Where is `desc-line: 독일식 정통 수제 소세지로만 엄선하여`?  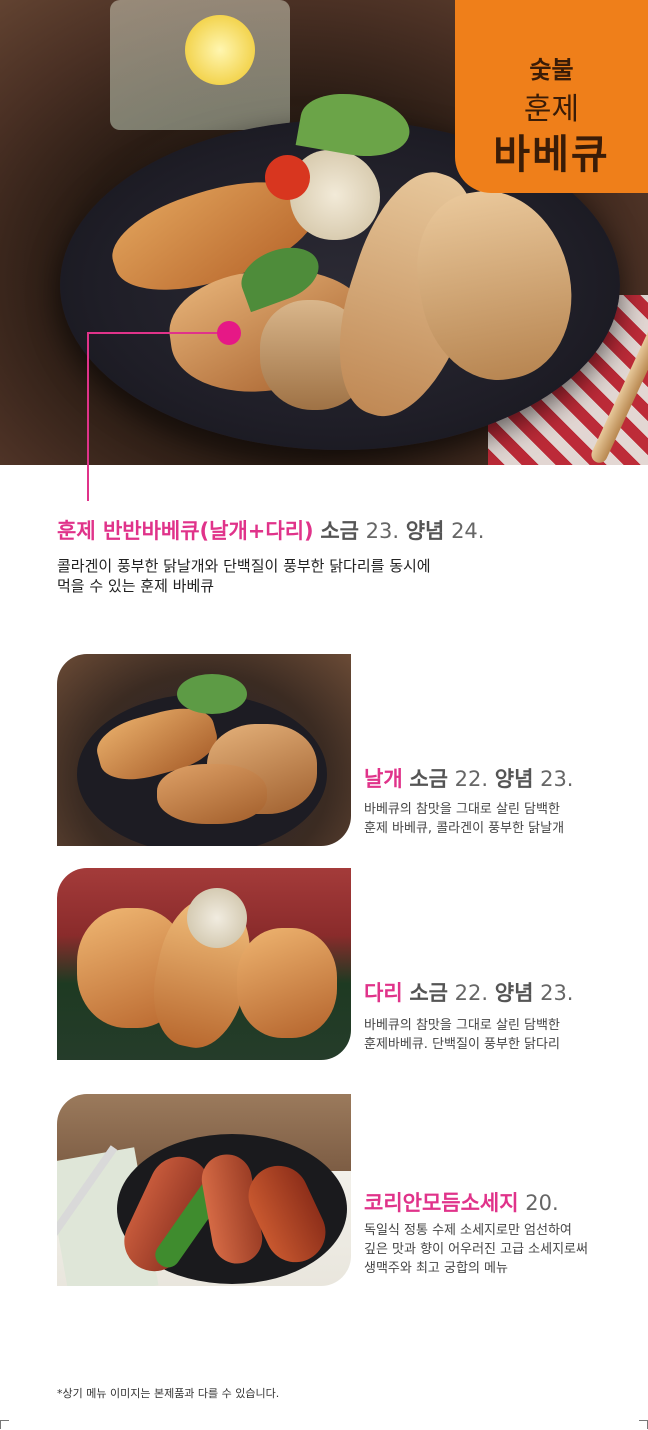 desc-line: 독일식 정통 수제 소세지로만 엄선하여 is located at coordinates (468, 1230).